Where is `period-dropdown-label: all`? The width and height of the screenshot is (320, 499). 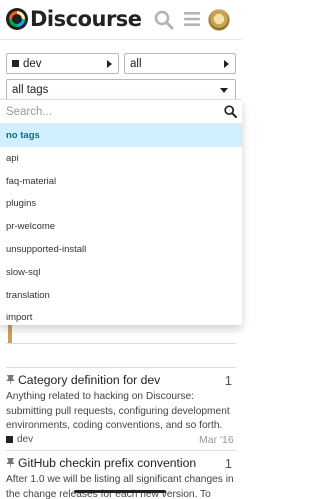 period-dropdown-label: all is located at coordinates (136, 63).